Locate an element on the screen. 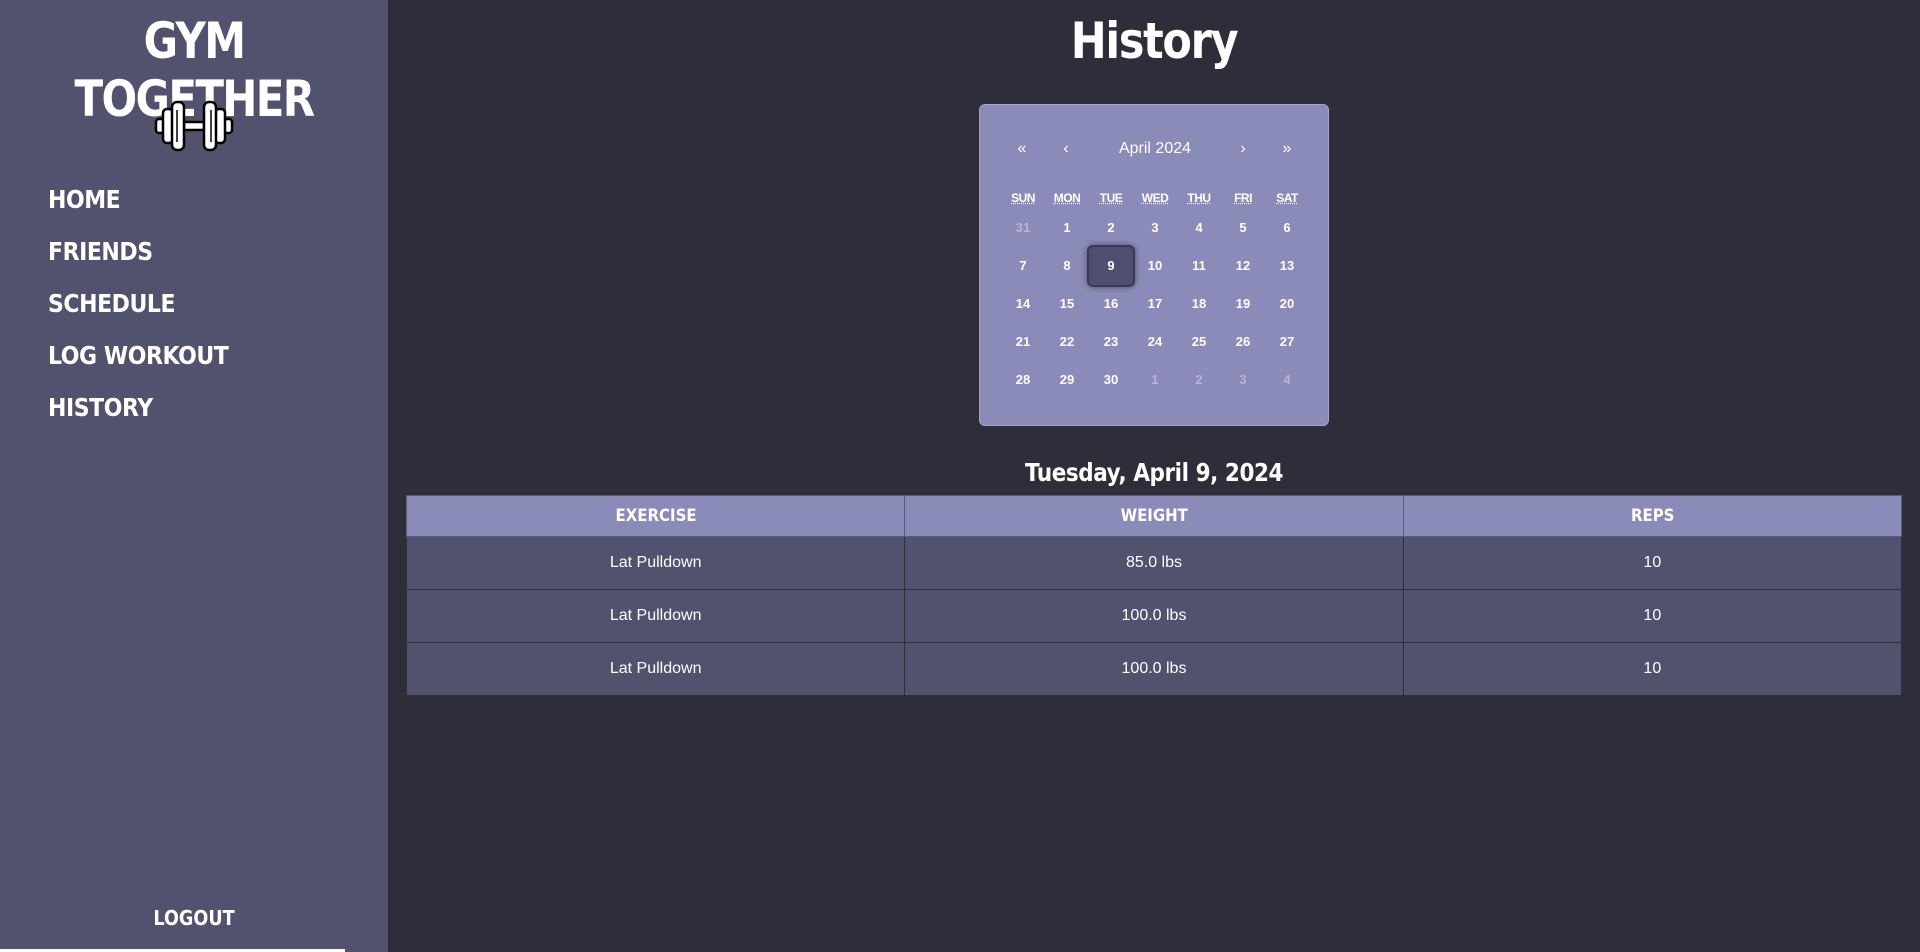  calendar-navigation: « ‹ April 2024 › » is located at coordinates (1155, 149).